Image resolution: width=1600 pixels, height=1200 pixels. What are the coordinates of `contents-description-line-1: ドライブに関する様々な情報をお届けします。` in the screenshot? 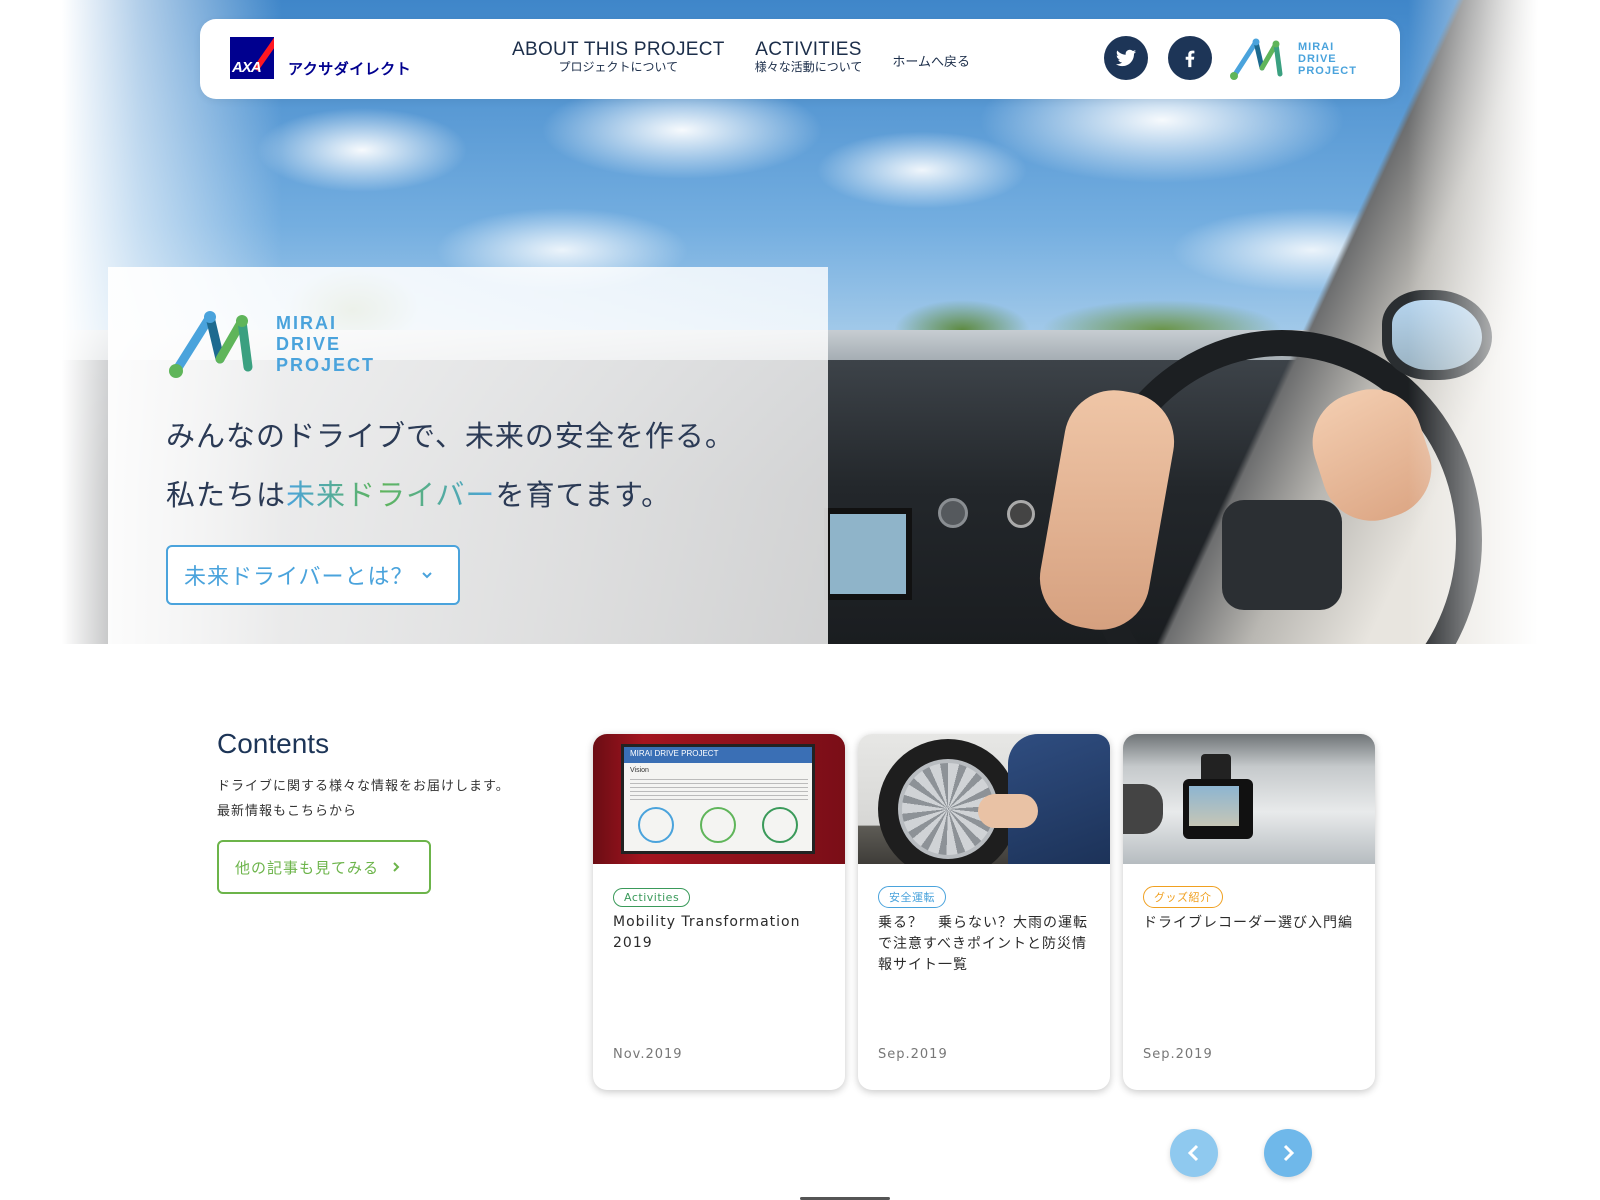 It's located at (363, 786).